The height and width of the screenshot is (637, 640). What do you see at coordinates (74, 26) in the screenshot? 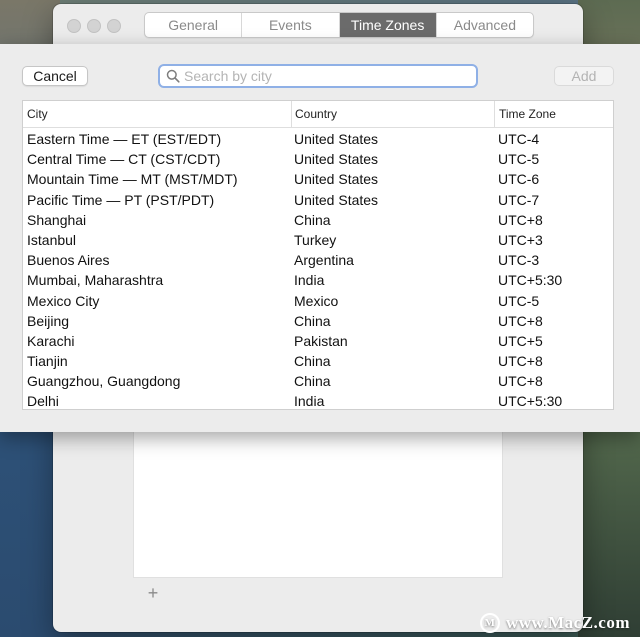
I see `close-window-button` at bounding box center [74, 26].